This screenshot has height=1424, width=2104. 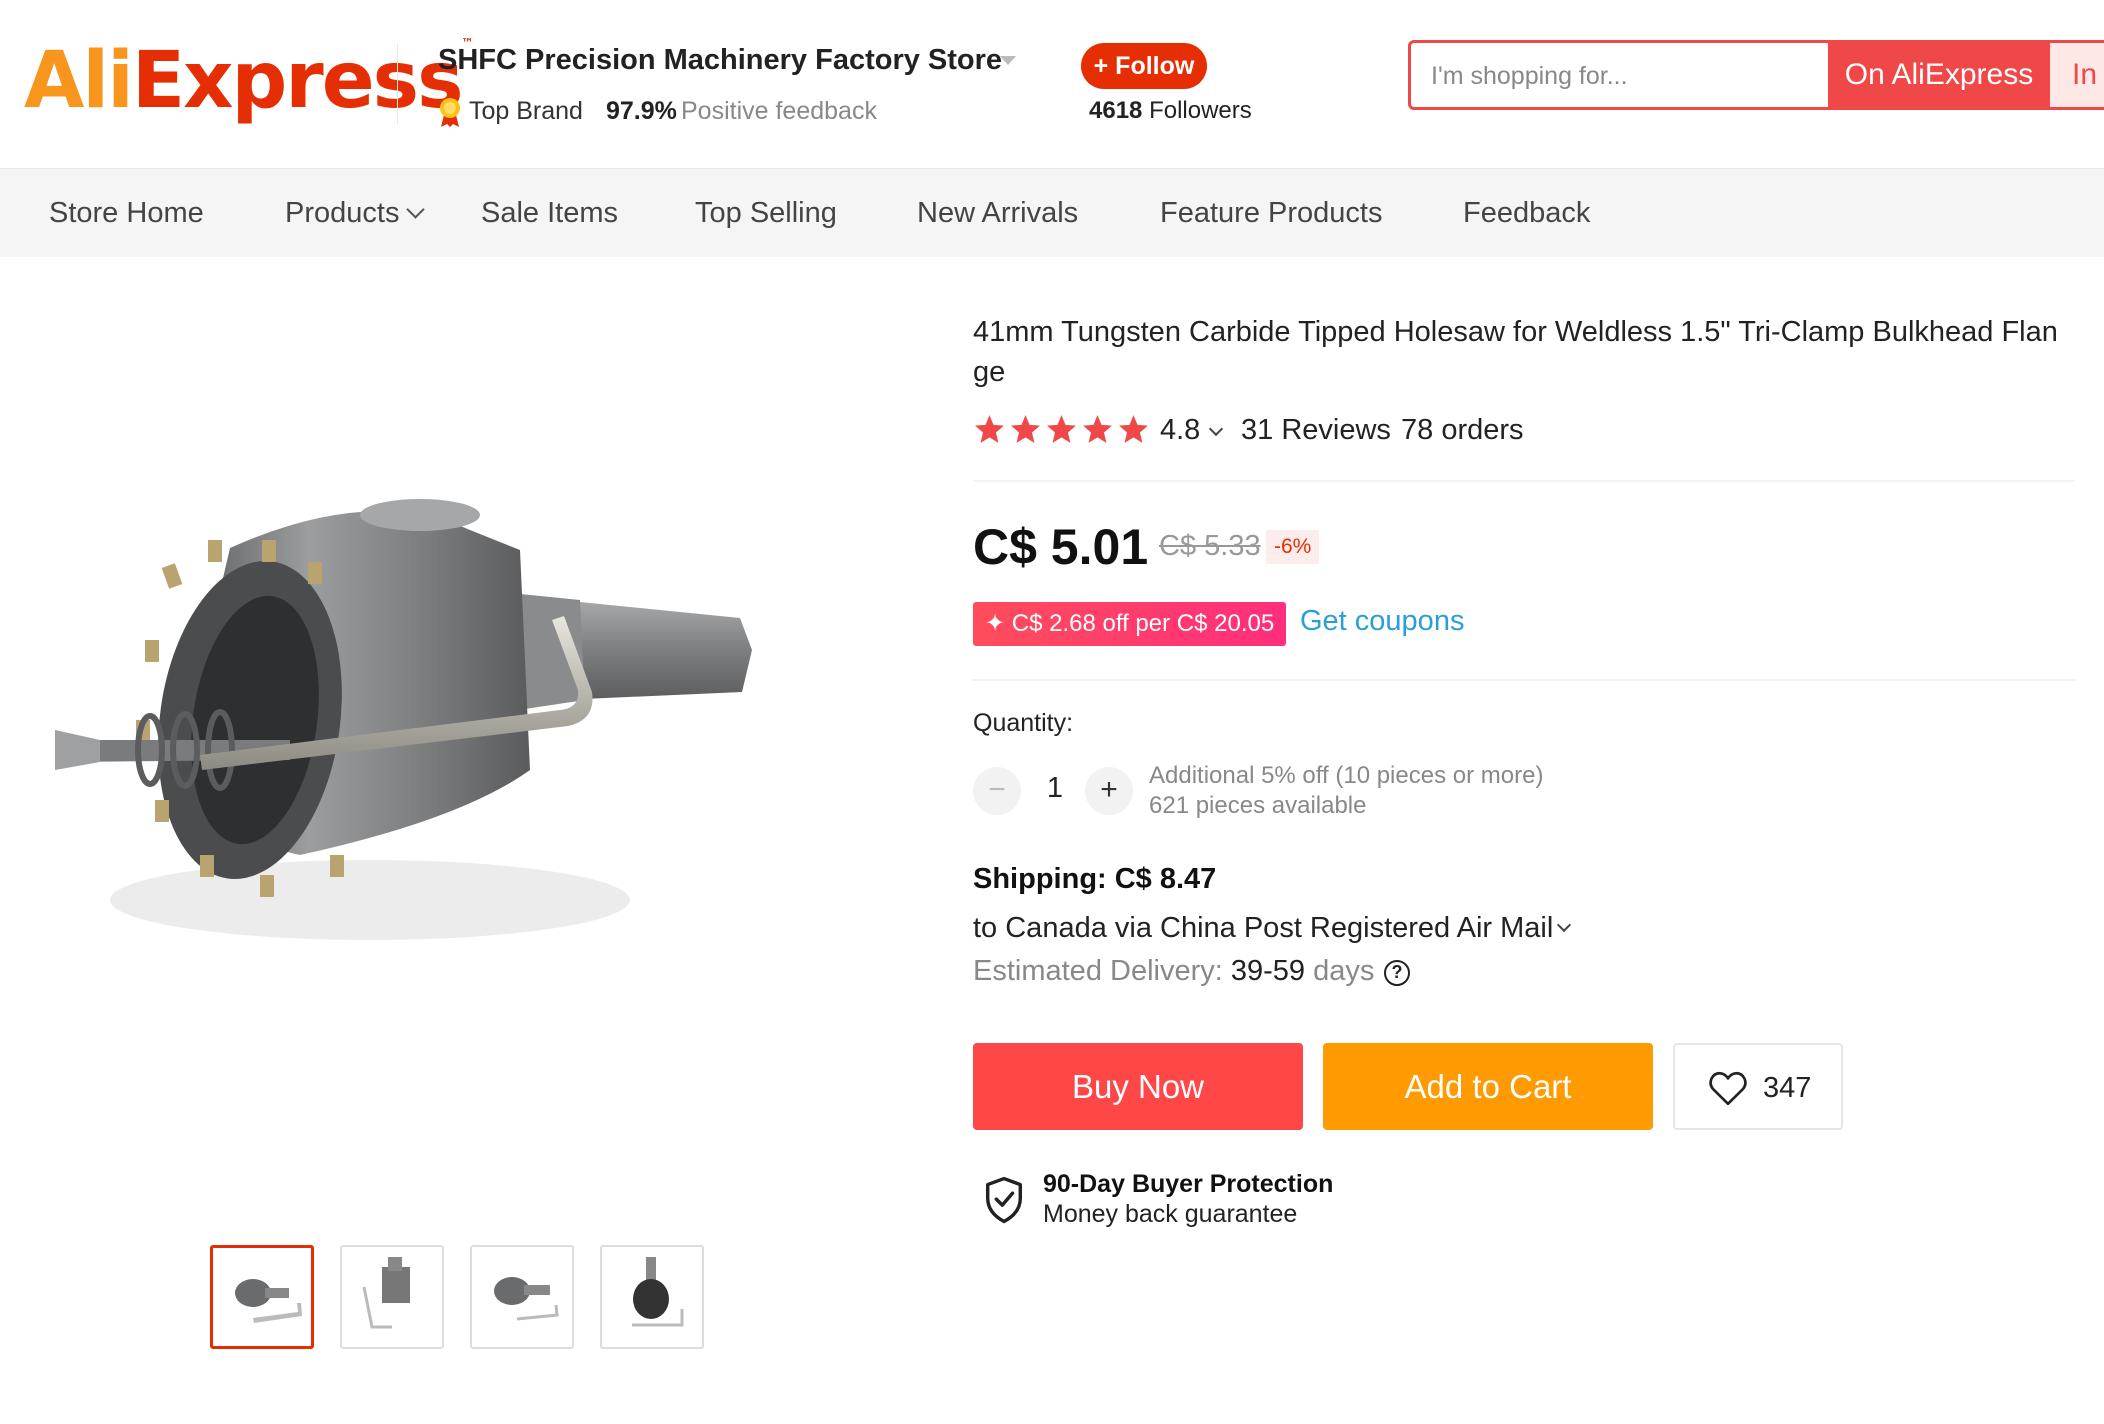 I want to click on search-box, so click(x=1618, y=75).